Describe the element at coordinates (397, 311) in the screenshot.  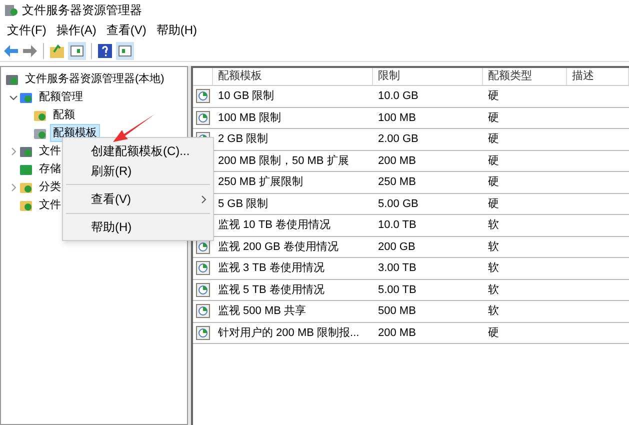
I see `table-cell-text: 500 MB` at that location.